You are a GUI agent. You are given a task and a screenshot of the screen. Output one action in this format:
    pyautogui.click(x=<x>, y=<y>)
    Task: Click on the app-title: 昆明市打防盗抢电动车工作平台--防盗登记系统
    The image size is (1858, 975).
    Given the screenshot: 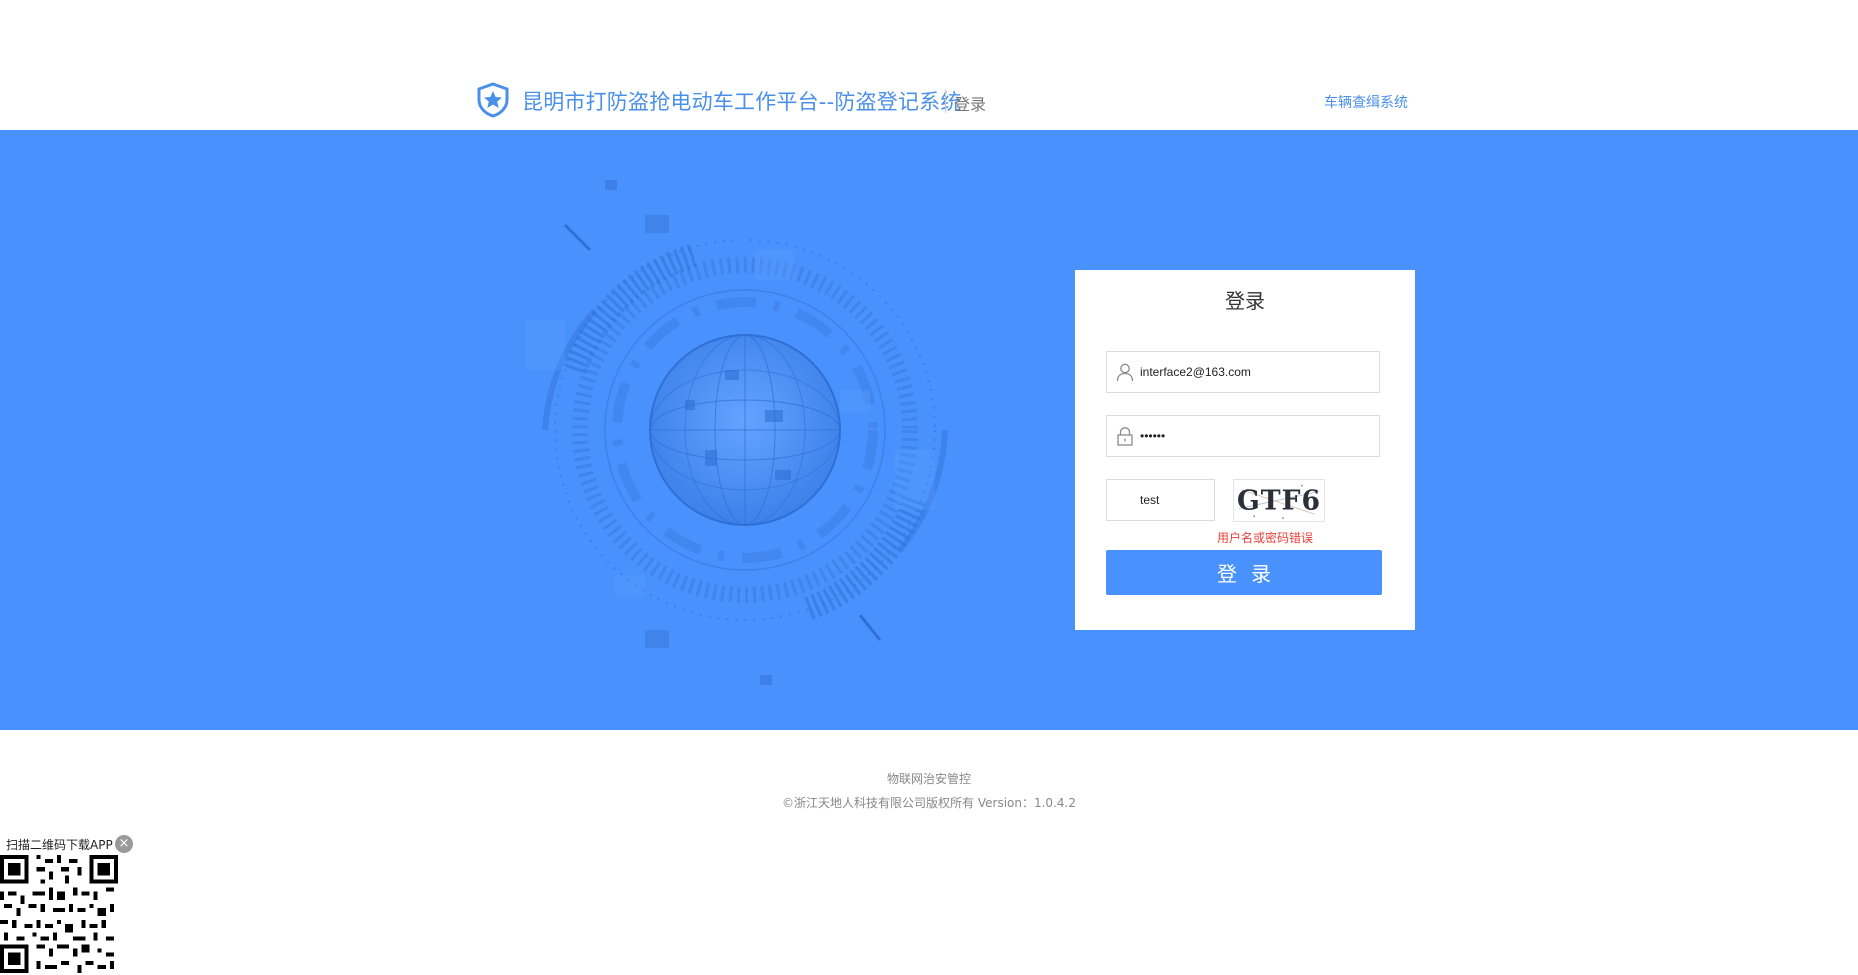 What is the action you would take?
    pyautogui.click(x=742, y=102)
    